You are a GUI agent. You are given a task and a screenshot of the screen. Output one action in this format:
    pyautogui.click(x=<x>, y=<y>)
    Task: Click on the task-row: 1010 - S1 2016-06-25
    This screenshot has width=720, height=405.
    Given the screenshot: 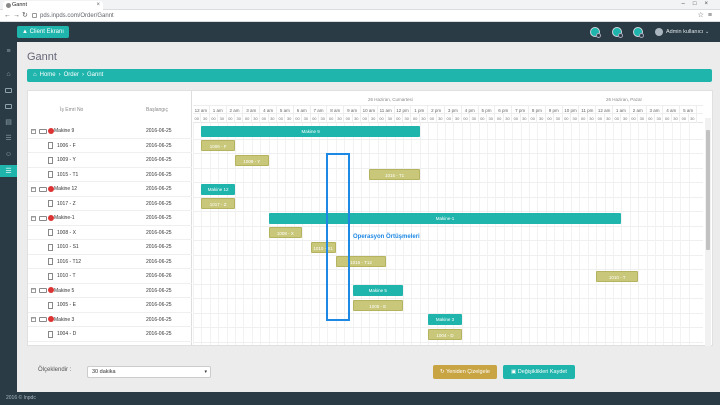 What is the action you would take?
    pyautogui.click(x=110, y=247)
    